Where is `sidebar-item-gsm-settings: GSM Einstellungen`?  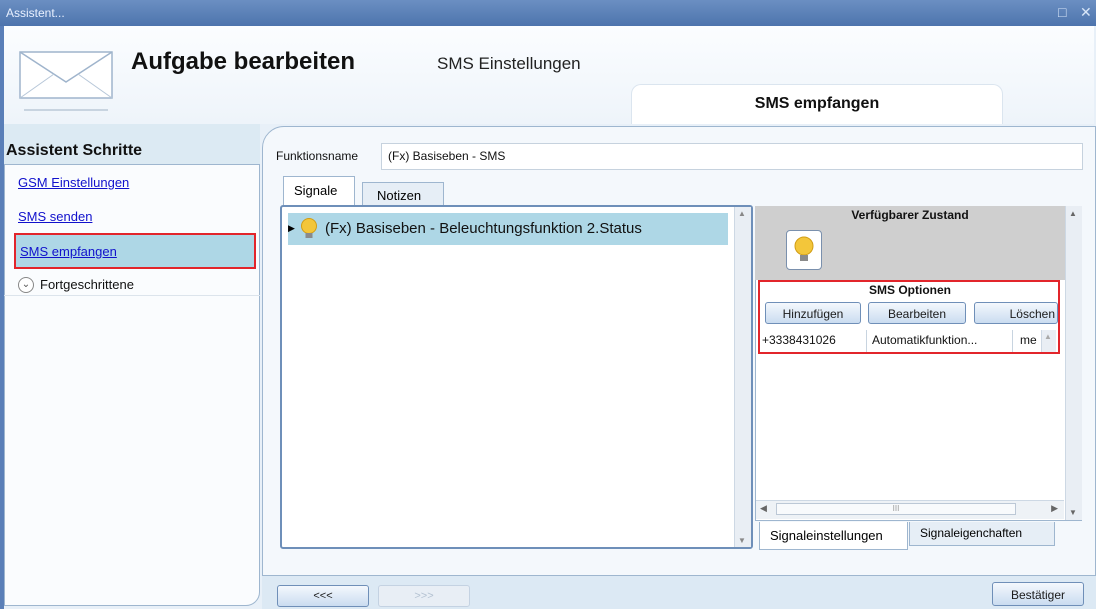
sidebar-item-gsm-settings: GSM Einstellungen is located at coordinates (73, 182).